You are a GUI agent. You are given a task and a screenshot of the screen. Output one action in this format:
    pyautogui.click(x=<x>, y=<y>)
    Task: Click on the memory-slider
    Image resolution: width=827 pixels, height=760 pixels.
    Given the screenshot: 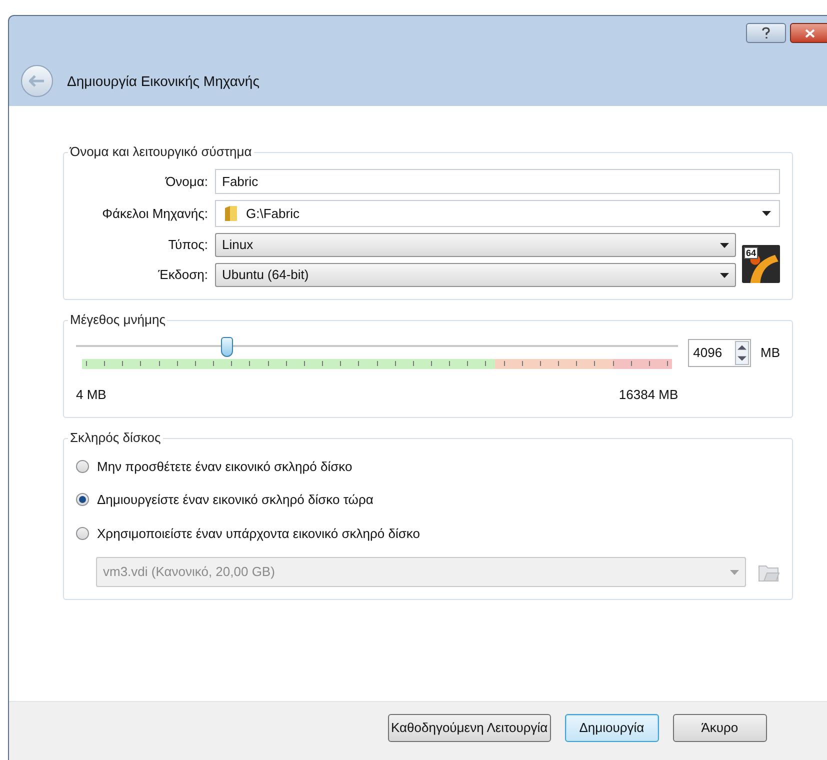 What is the action you would take?
    pyautogui.click(x=377, y=348)
    